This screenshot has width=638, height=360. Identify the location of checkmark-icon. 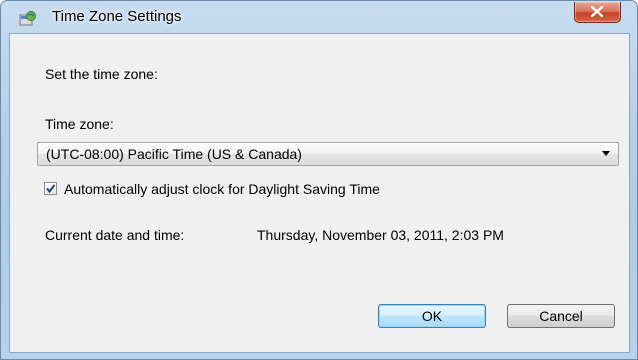
(51, 189).